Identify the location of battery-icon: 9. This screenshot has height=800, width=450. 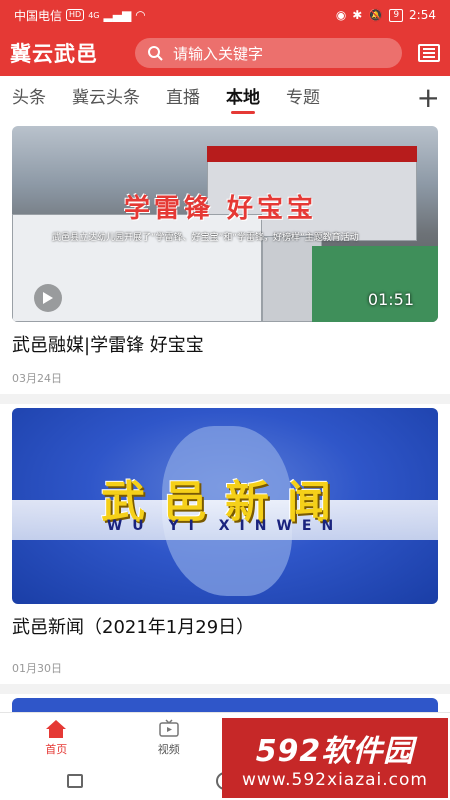
(396, 15).